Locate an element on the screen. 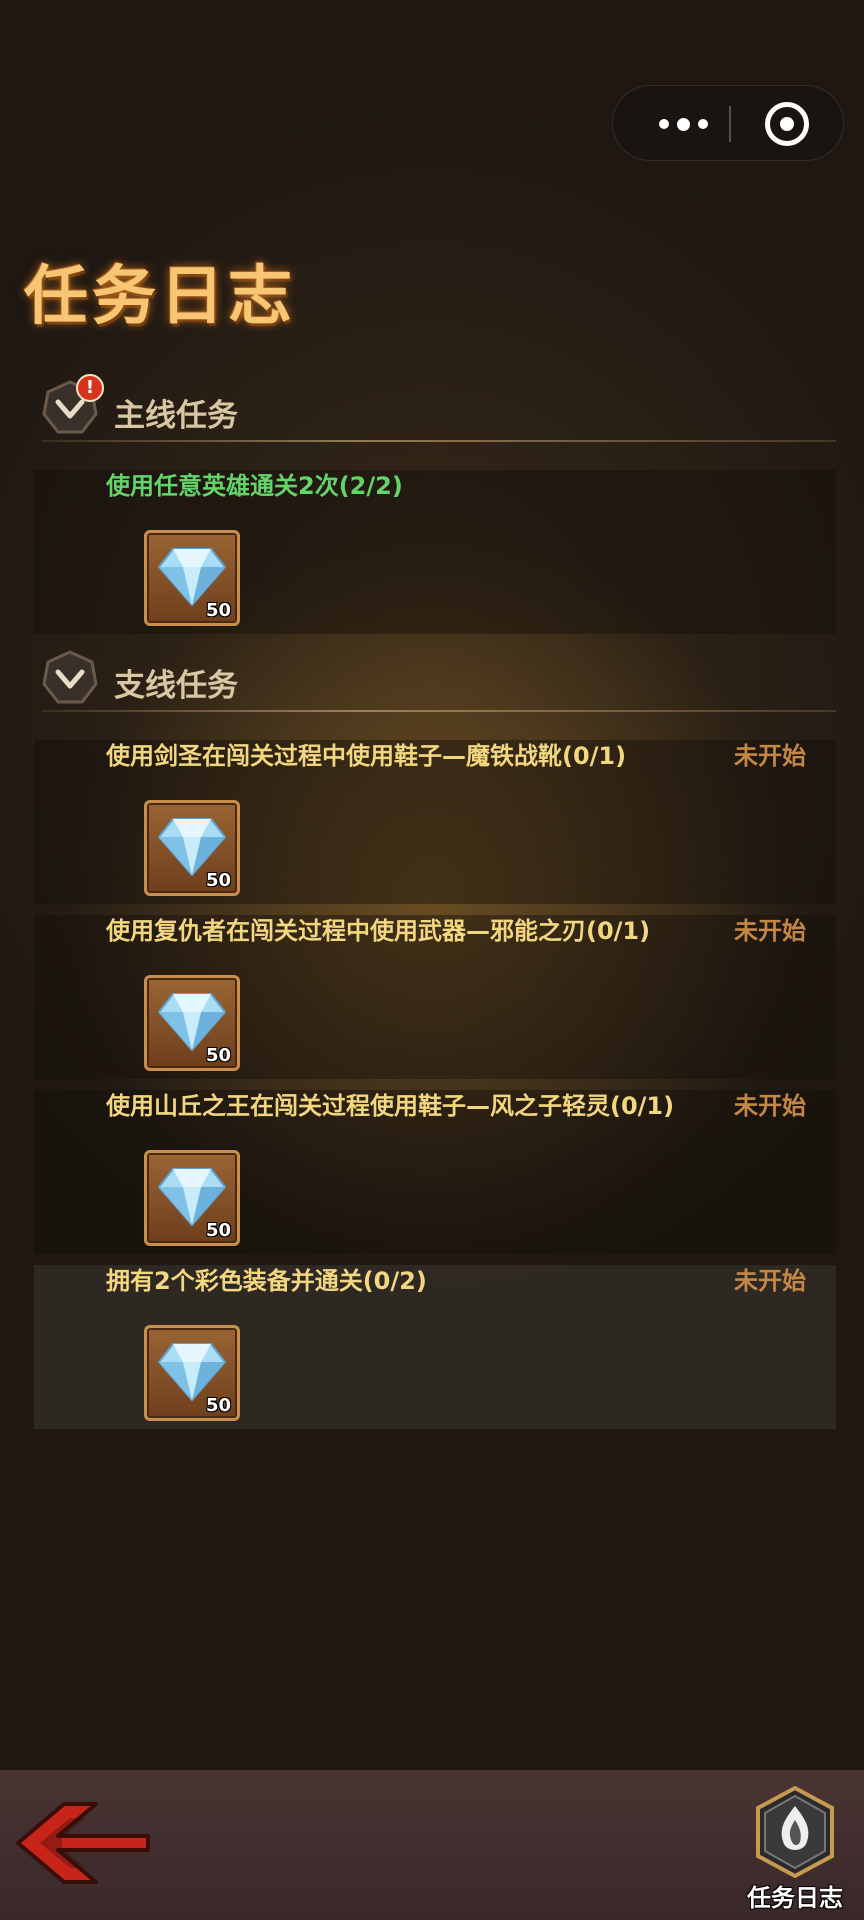 This screenshot has width=864, height=1920. task-item: 使用复仇者在闯关过程中使用武器—邪能之刃(0/1) 未开始 50 is located at coordinates (435, 993).